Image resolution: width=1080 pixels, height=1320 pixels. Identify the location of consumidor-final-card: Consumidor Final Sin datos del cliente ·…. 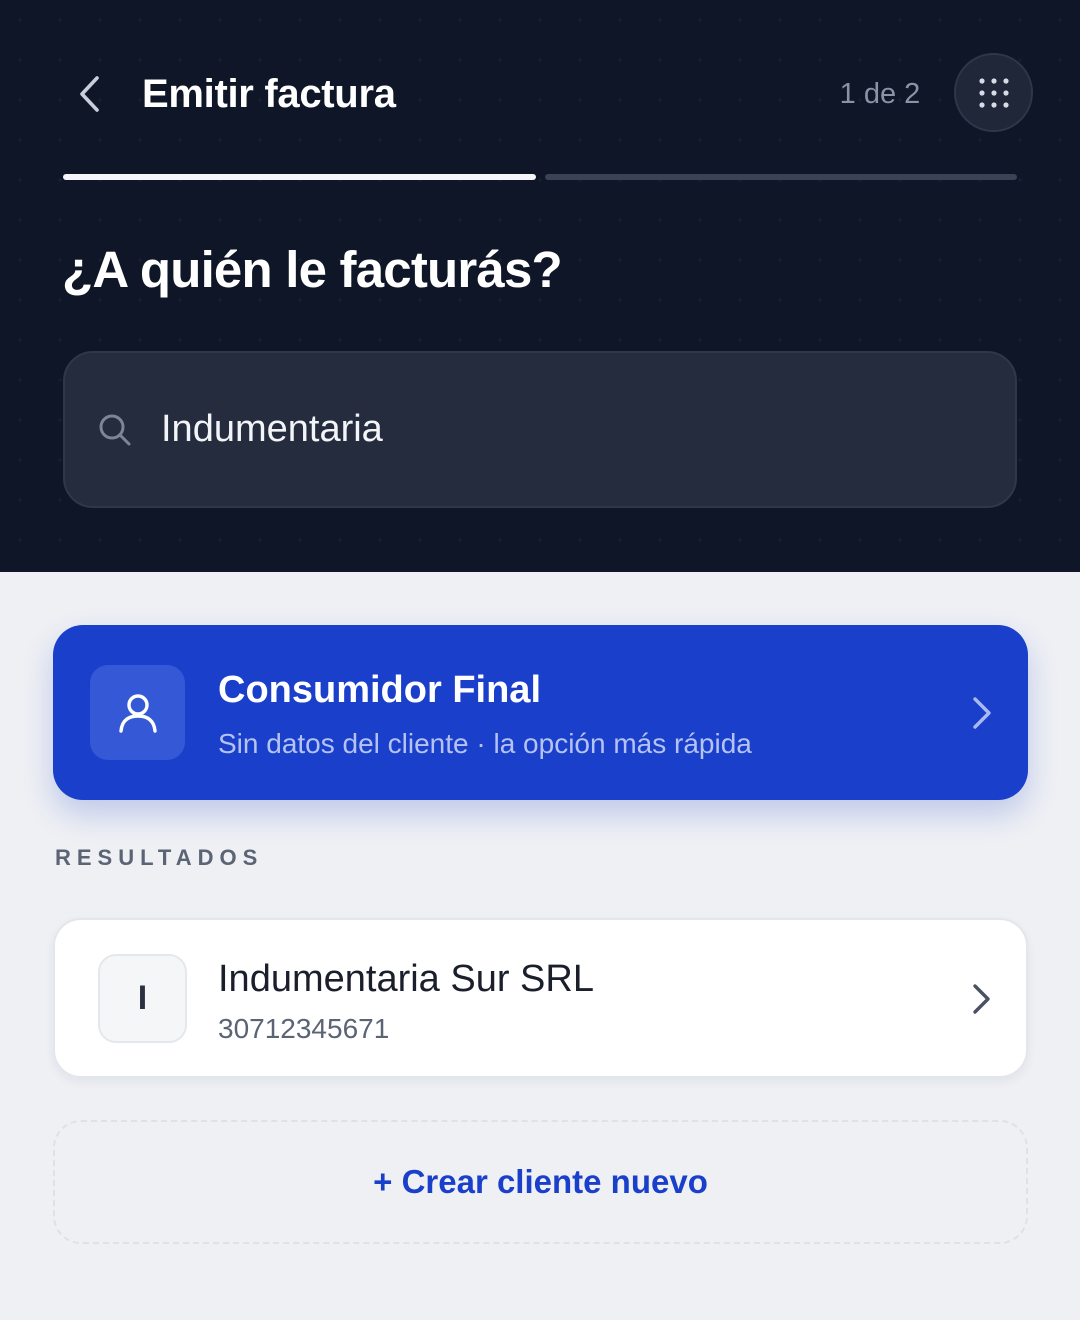
(540, 712).